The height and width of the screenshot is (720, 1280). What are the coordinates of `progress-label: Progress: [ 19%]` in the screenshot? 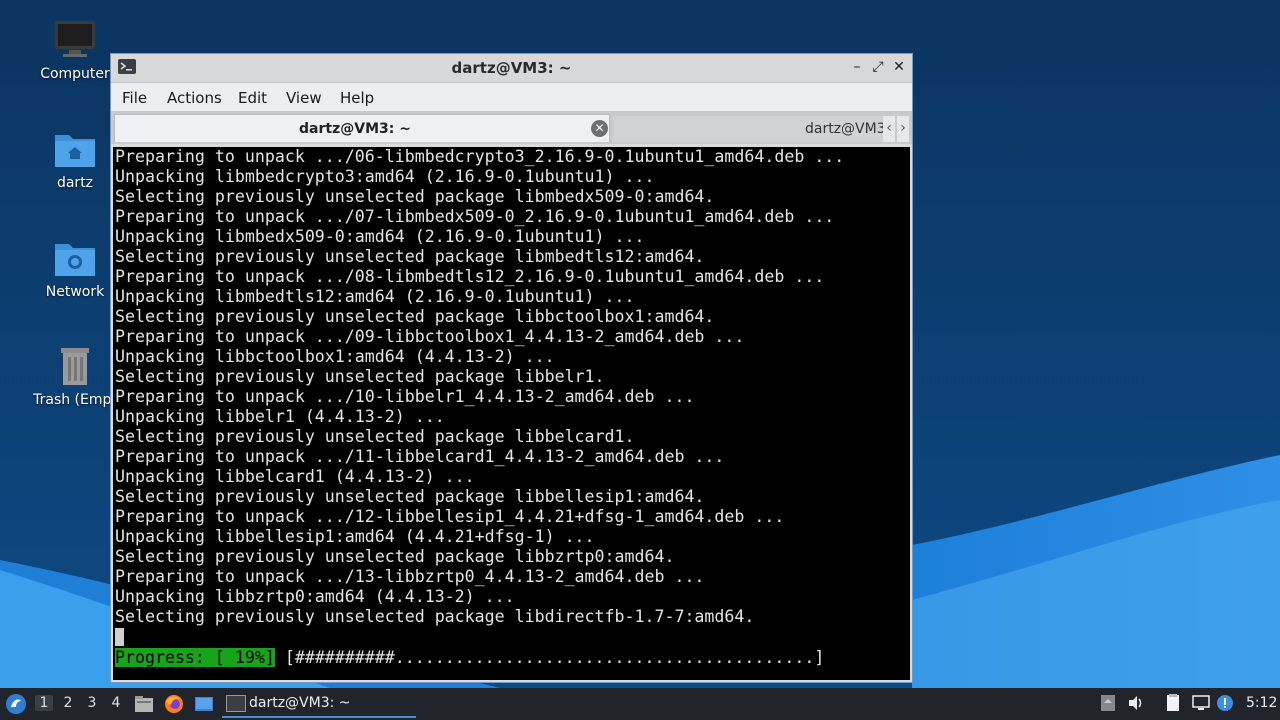 It's located at (195, 657).